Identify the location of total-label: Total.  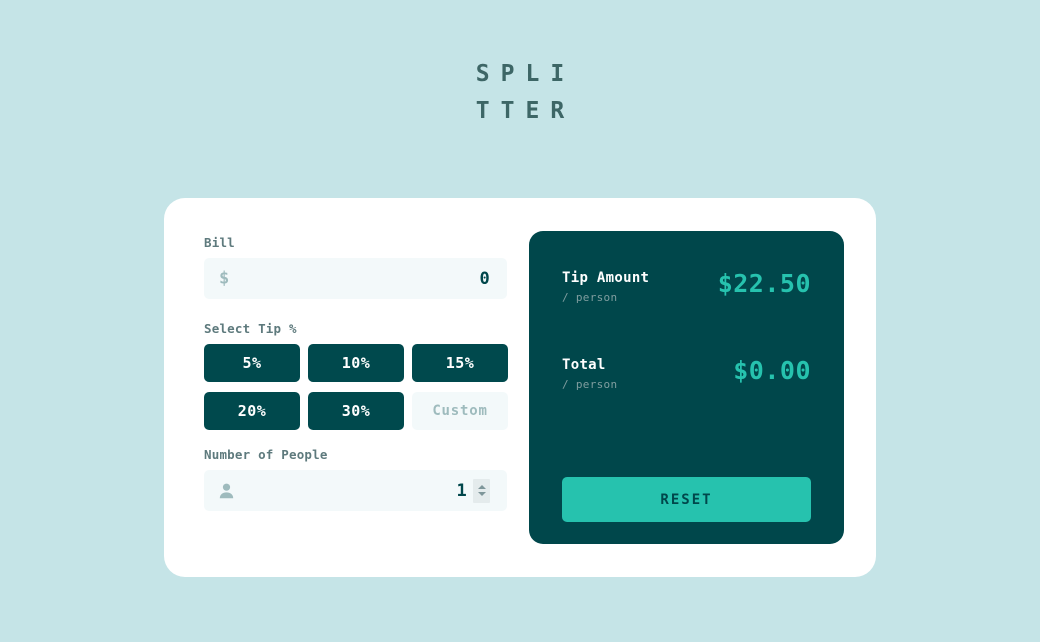
(584, 365).